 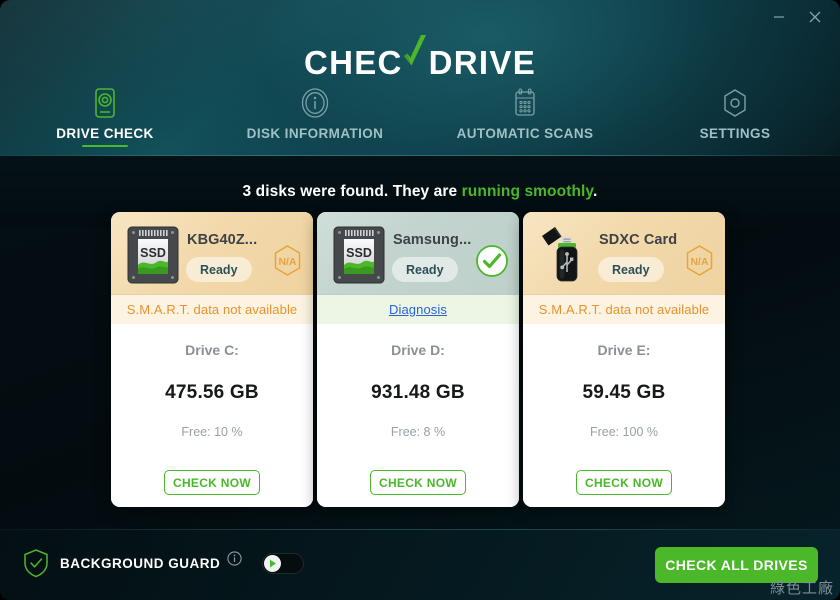 I want to click on toggle-knob, so click(x=273, y=563).